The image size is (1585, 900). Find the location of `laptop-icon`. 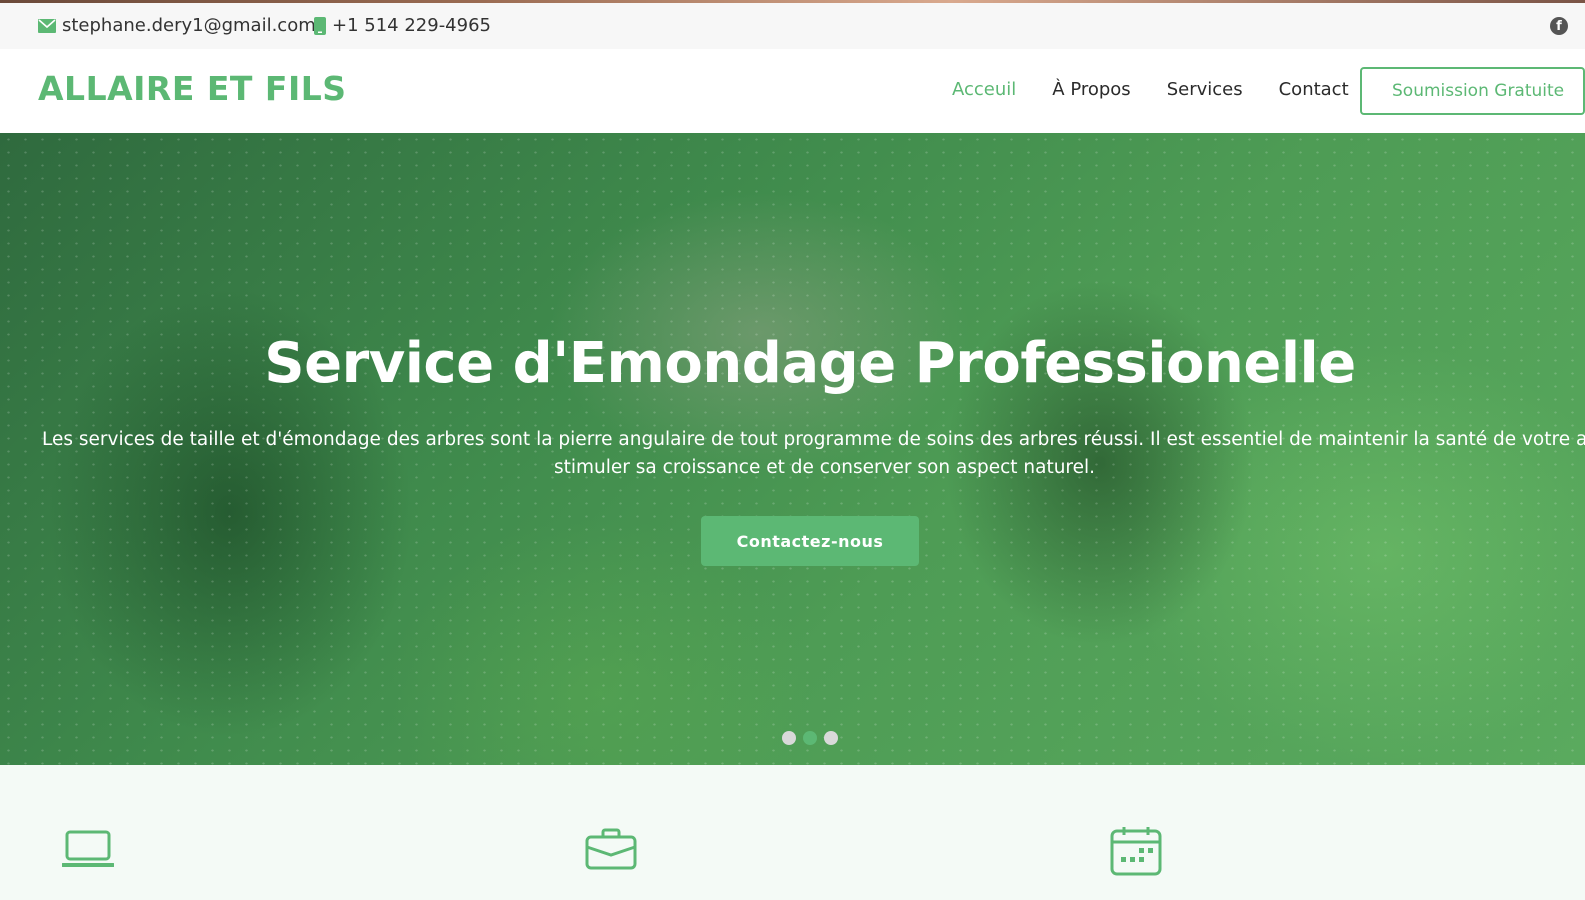

laptop-icon is located at coordinates (88, 852).